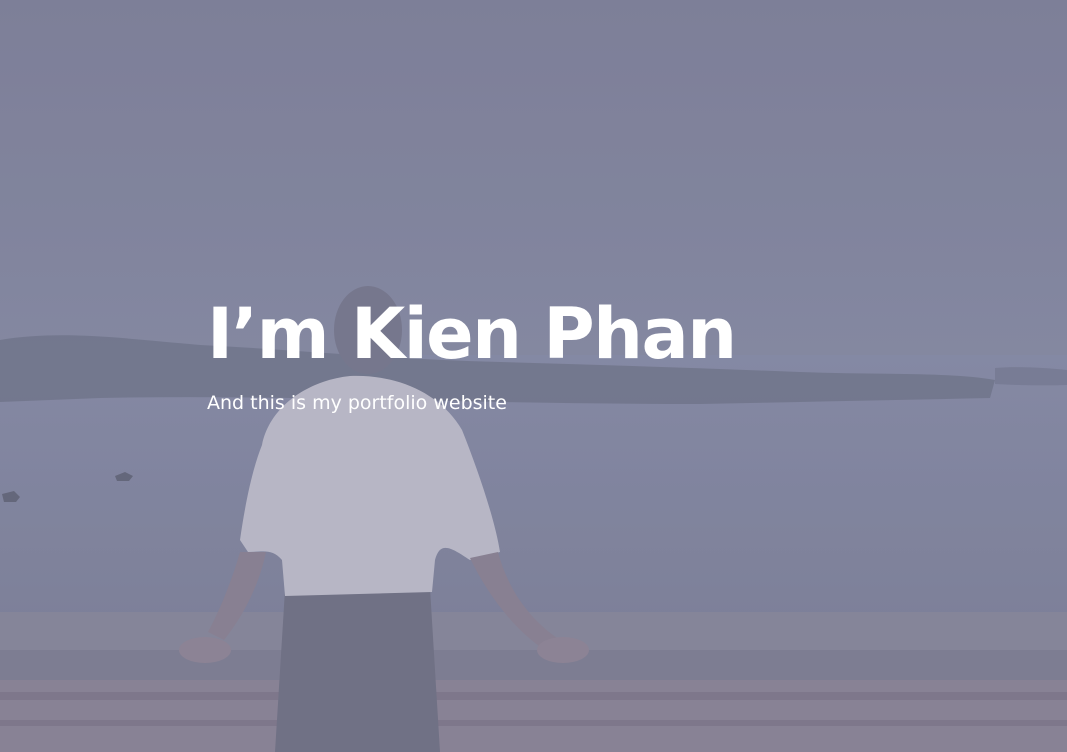 This screenshot has height=752, width=1067. Describe the element at coordinates (472, 334) in the screenshot. I see `hero-title: I’m Kien Phan` at that location.